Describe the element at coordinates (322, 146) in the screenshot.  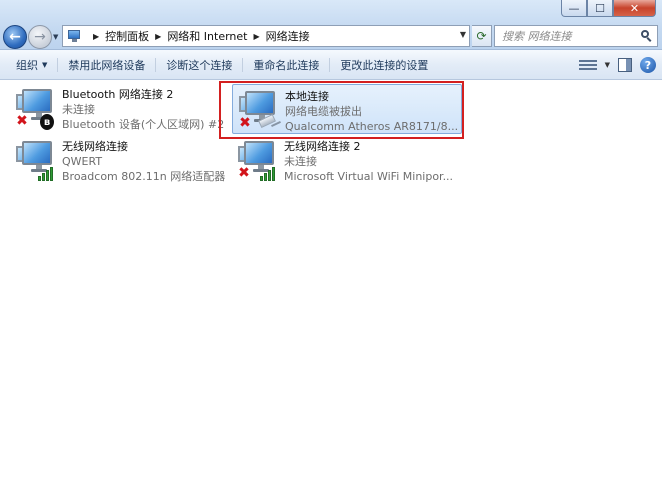
I see `connection-name: 无线网络连接 2` at that location.